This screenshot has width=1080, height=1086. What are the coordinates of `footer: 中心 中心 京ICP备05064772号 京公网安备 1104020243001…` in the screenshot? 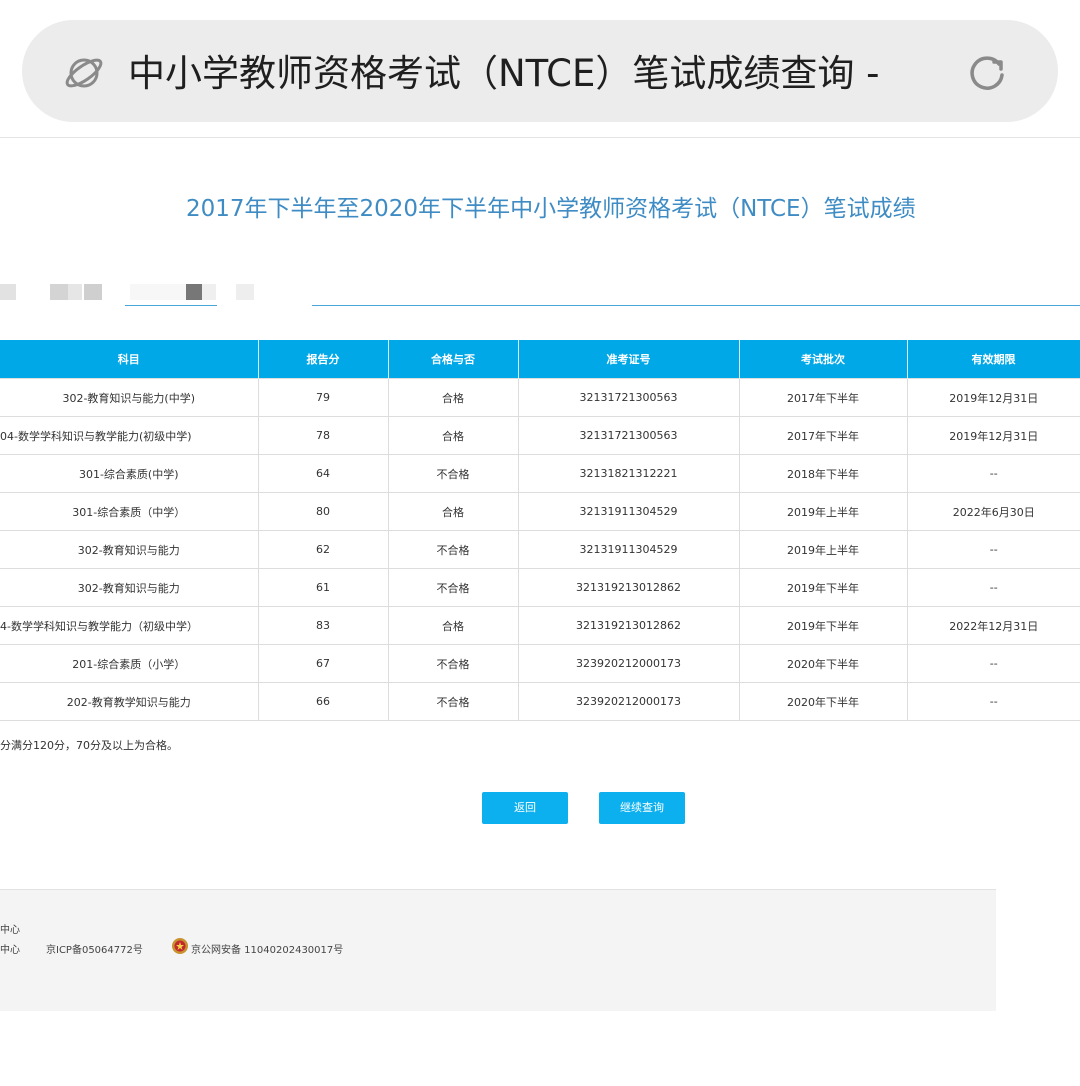 It's located at (498, 950).